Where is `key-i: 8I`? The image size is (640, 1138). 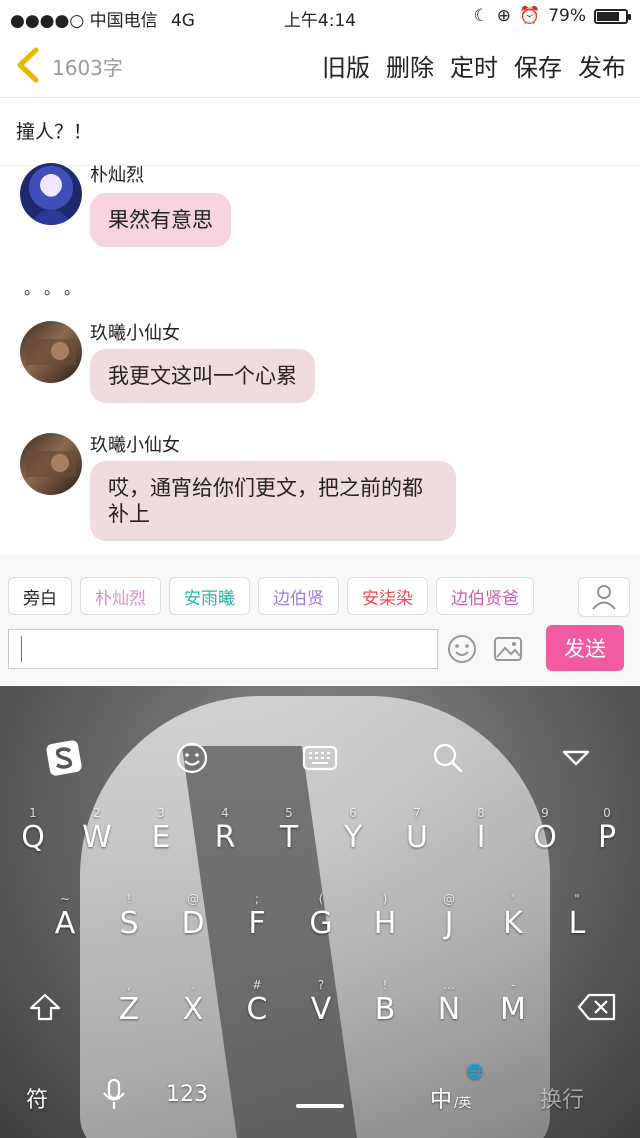 key-i: 8I is located at coordinates (481, 830).